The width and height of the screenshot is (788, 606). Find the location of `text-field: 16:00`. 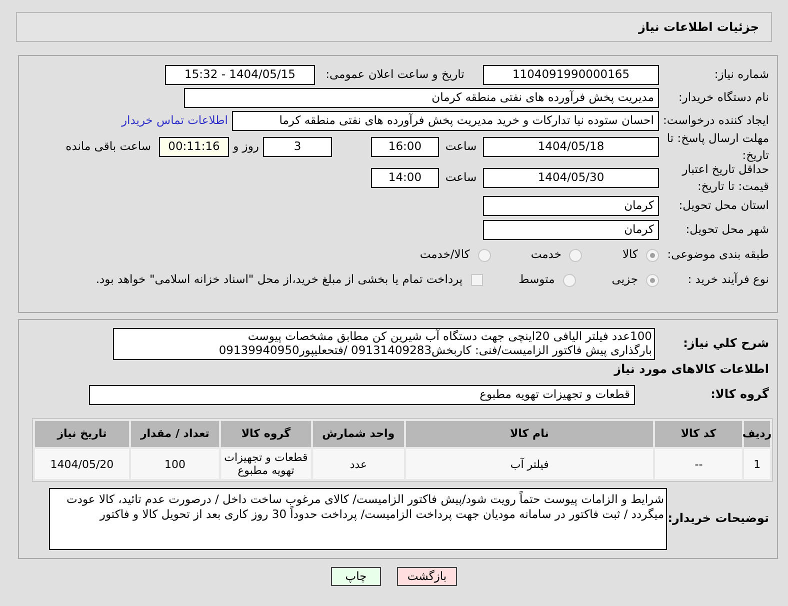

text-field: 16:00 is located at coordinates (405, 147).